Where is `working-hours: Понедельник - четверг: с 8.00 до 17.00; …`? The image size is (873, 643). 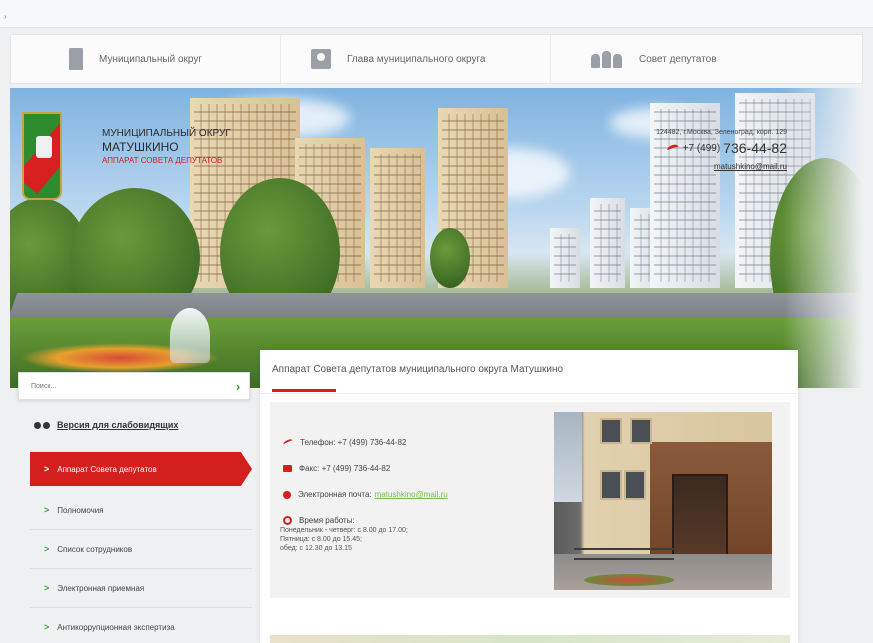 working-hours: Понедельник - четверг: с 8.00 до 17.00; … is located at coordinates (344, 539).